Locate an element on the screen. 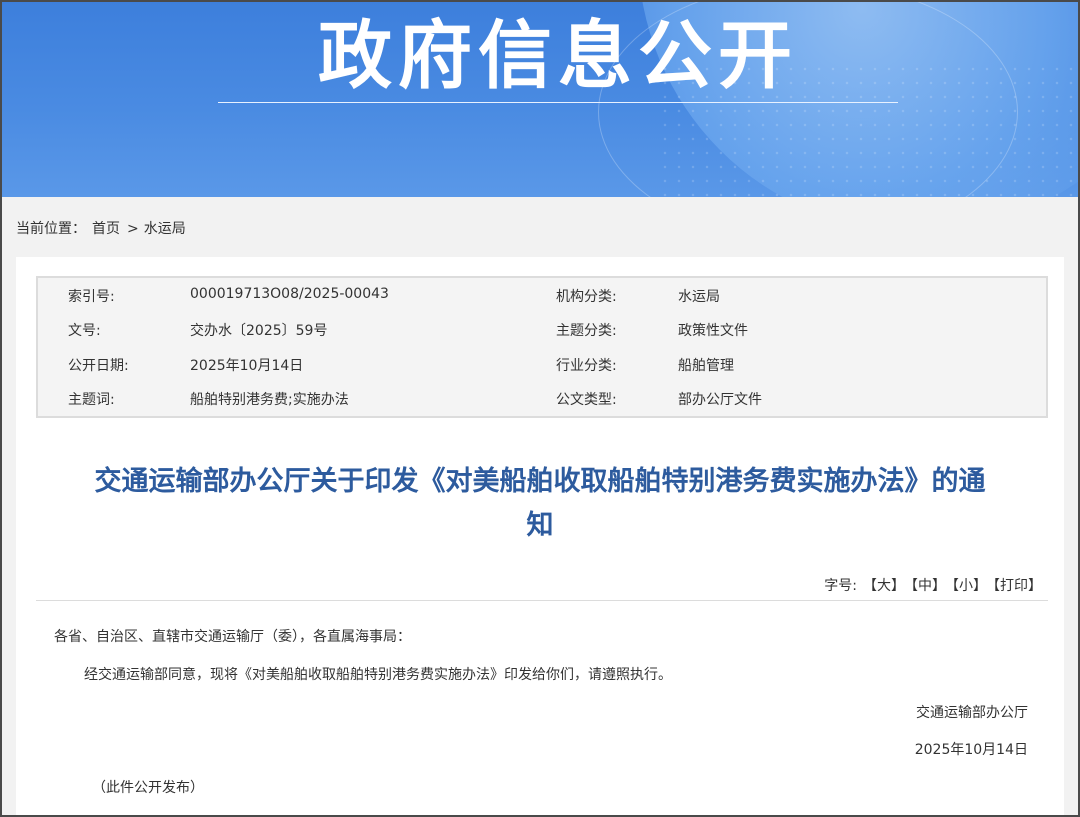 The height and width of the screenshot is (817, 1080). metadata-key: 主题词: is located at coordinates (91, 400).